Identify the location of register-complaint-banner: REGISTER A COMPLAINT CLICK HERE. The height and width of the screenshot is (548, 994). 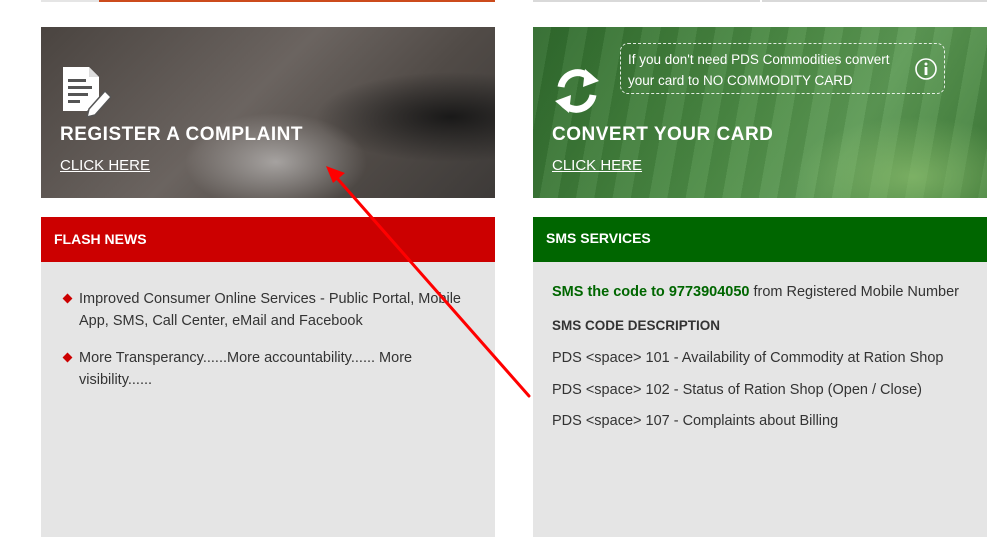
(268, 112).